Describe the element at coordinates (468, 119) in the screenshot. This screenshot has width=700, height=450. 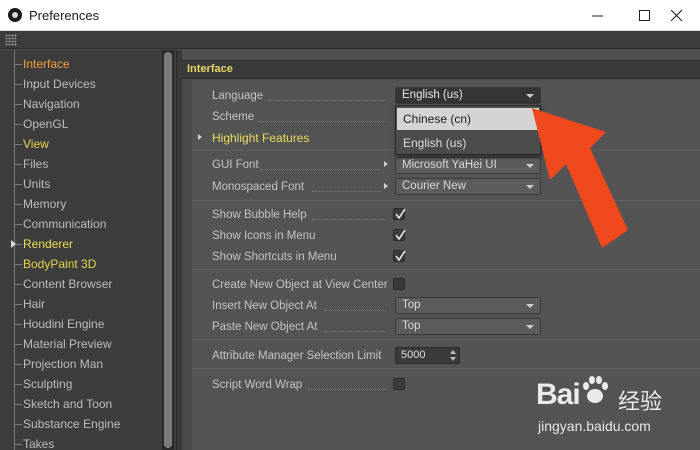
I see `language-option-chinese: Chinese (cn)` at that location.